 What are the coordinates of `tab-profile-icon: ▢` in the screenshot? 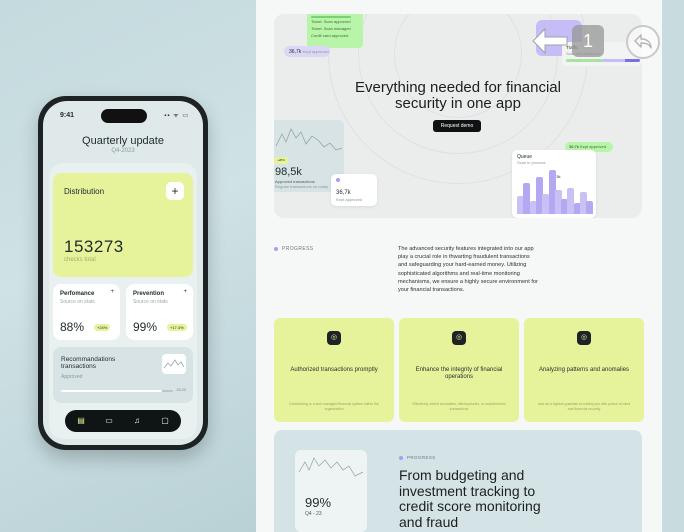 It's located at (165, 421).